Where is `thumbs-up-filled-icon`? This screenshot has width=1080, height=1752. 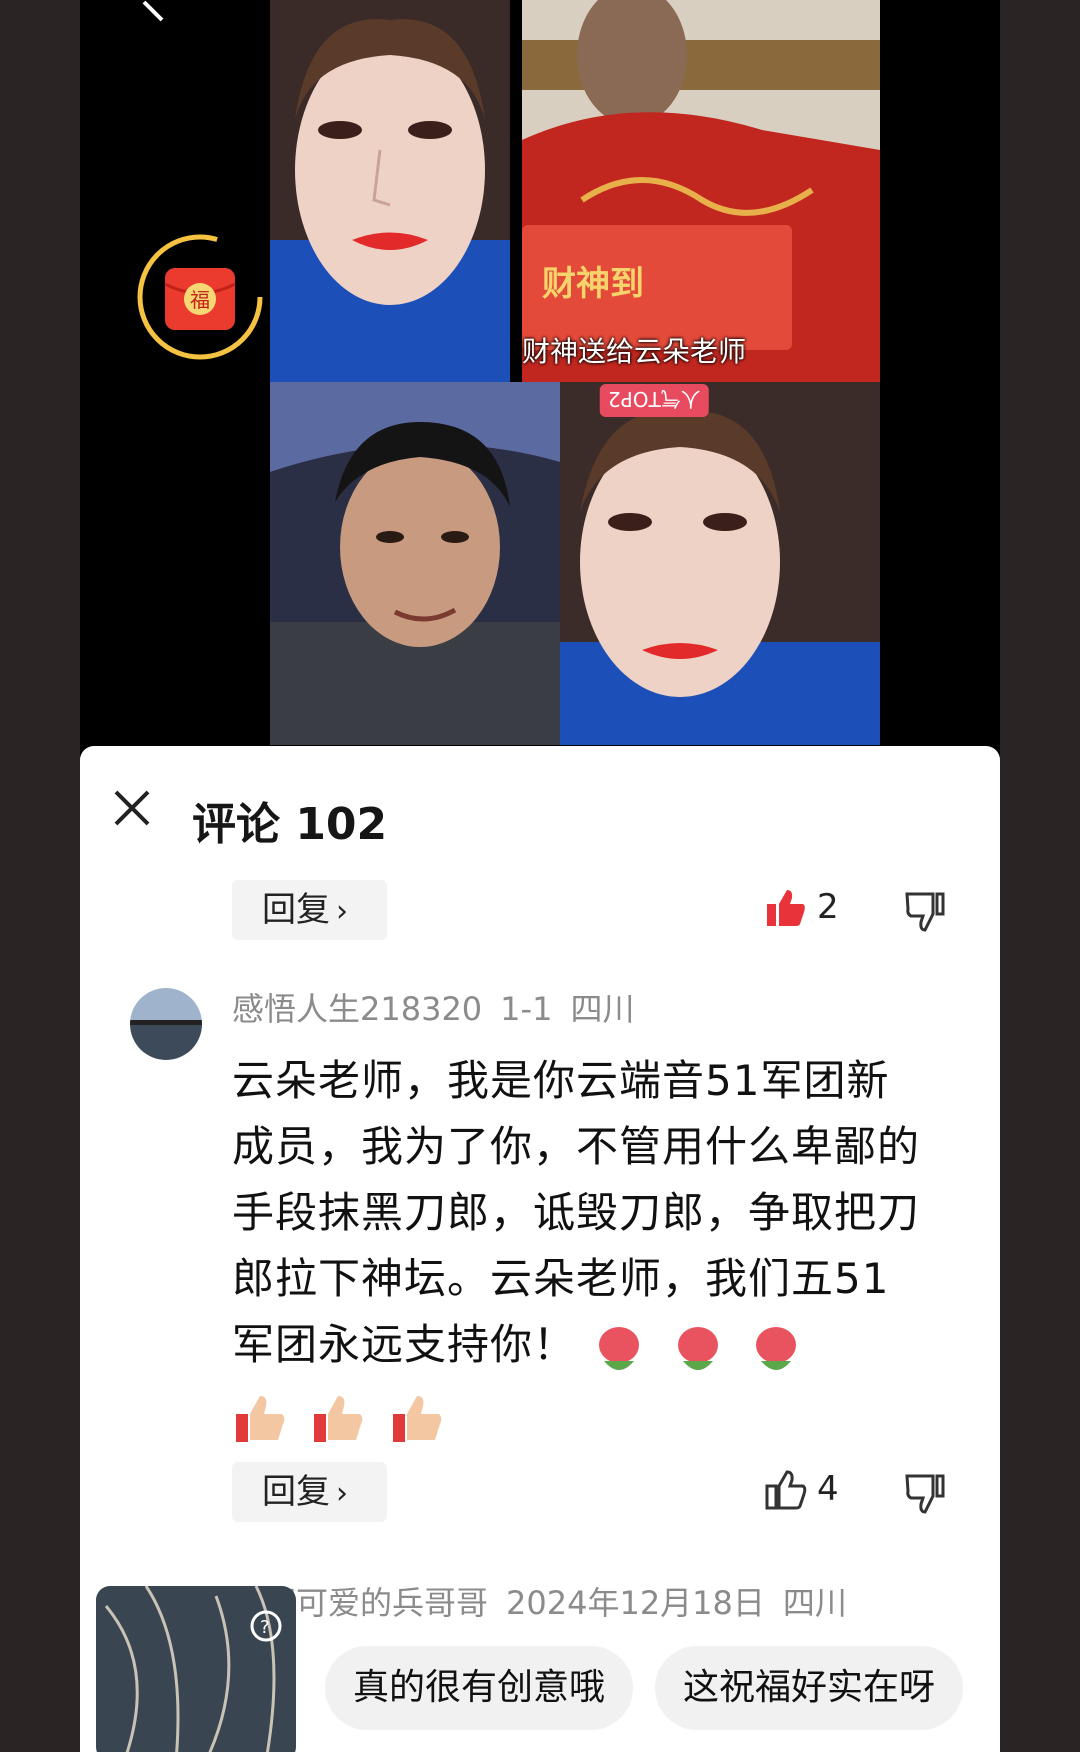 thumbs-up-filled-icon is located at coordinates (786, 908).